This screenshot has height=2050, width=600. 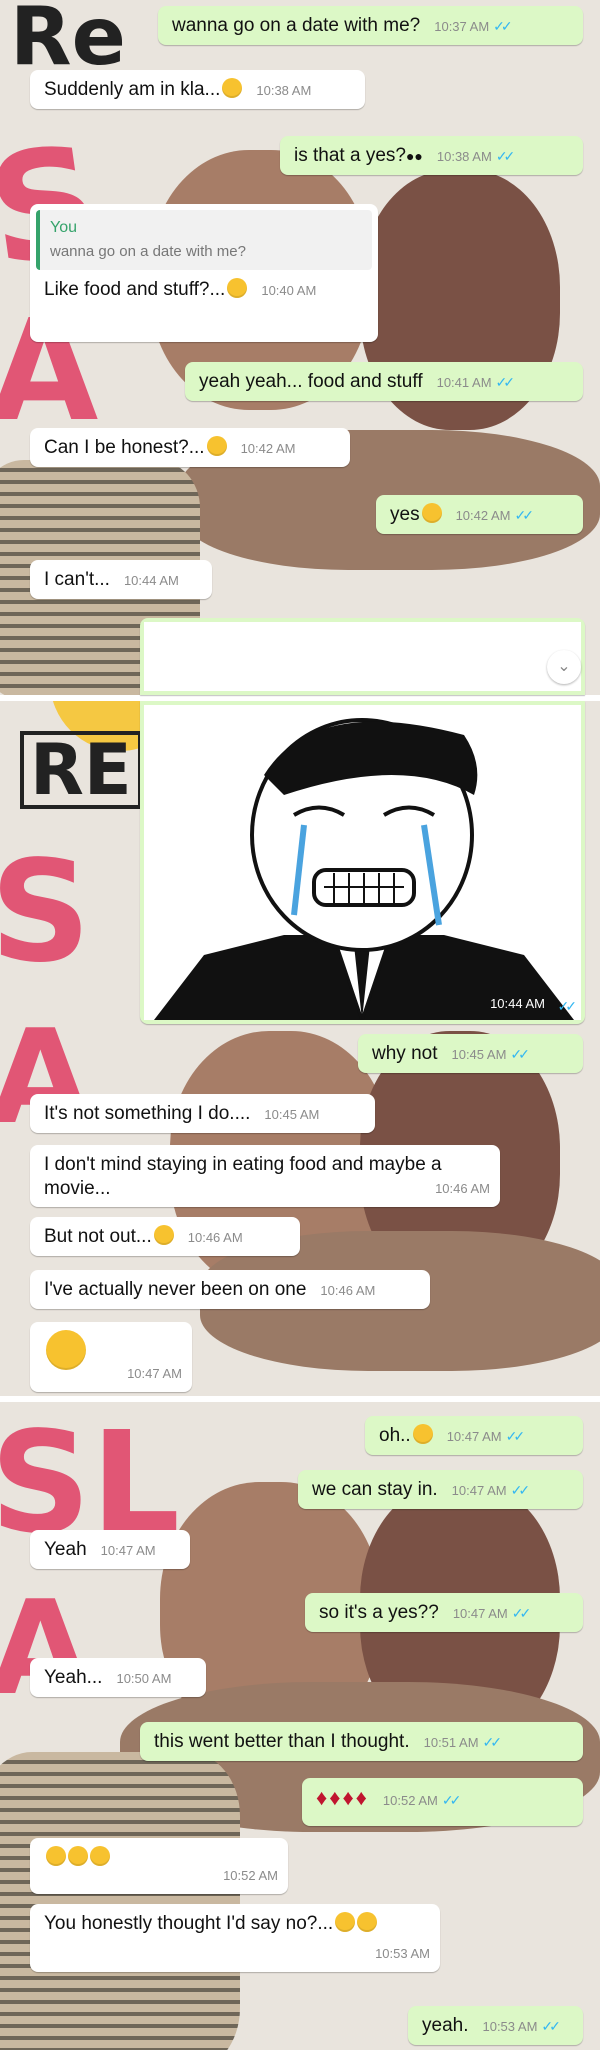 I want to click on crying-meme-face-image, so click(x=362, y=865).